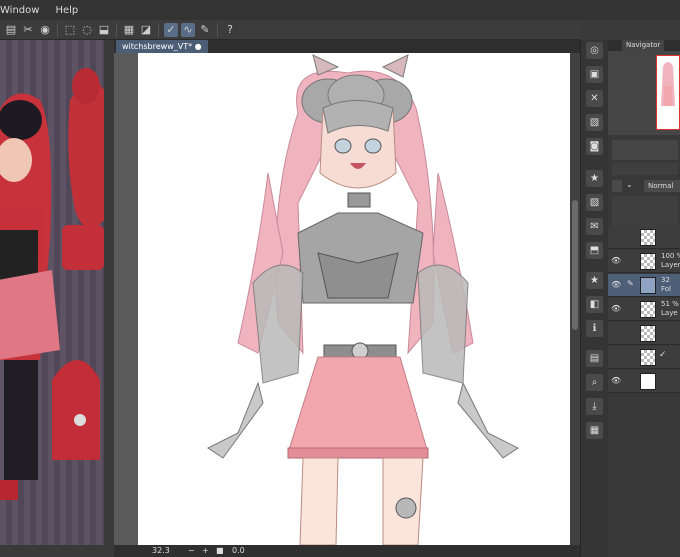  What do you see at coordinates (220, 551) in the screenshot?
I see `fit-icon: ■` at bounding box center [220, 551].